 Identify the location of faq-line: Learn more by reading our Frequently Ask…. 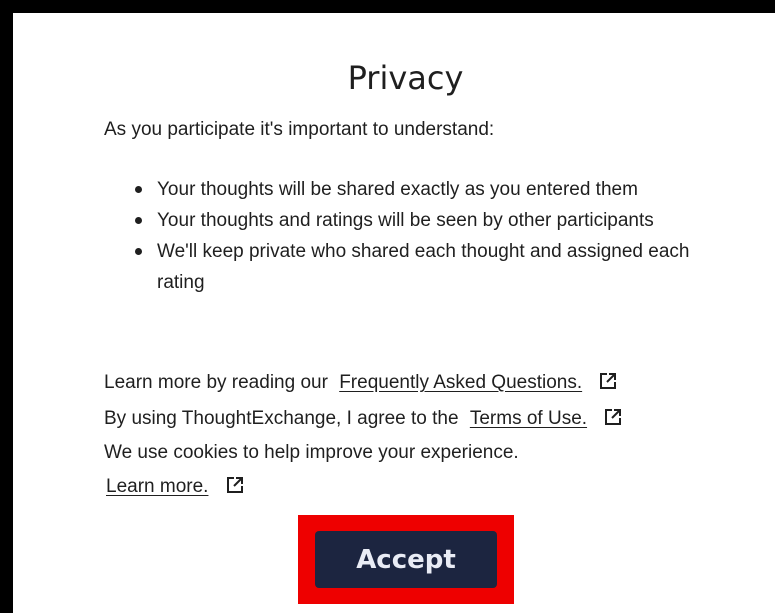
(360, 383).